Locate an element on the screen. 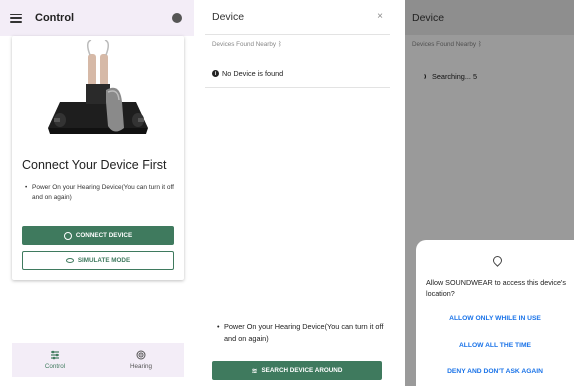 The width and height of the screenshot is (574, 386). simulate-mode-button: SIMULATE MODE is located at coordinates (98, 260).